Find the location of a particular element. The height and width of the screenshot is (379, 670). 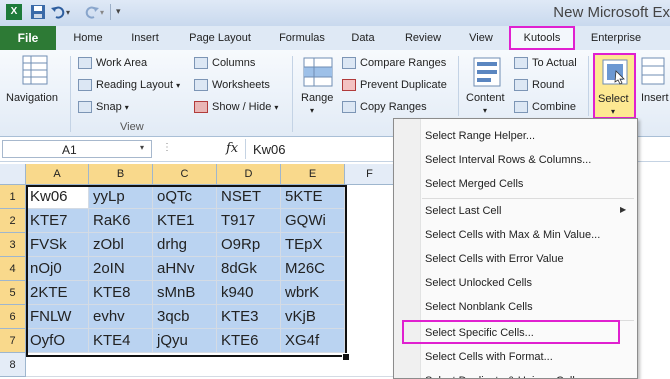

grid-cell: O9Rp is located at coordinates (249, 245).